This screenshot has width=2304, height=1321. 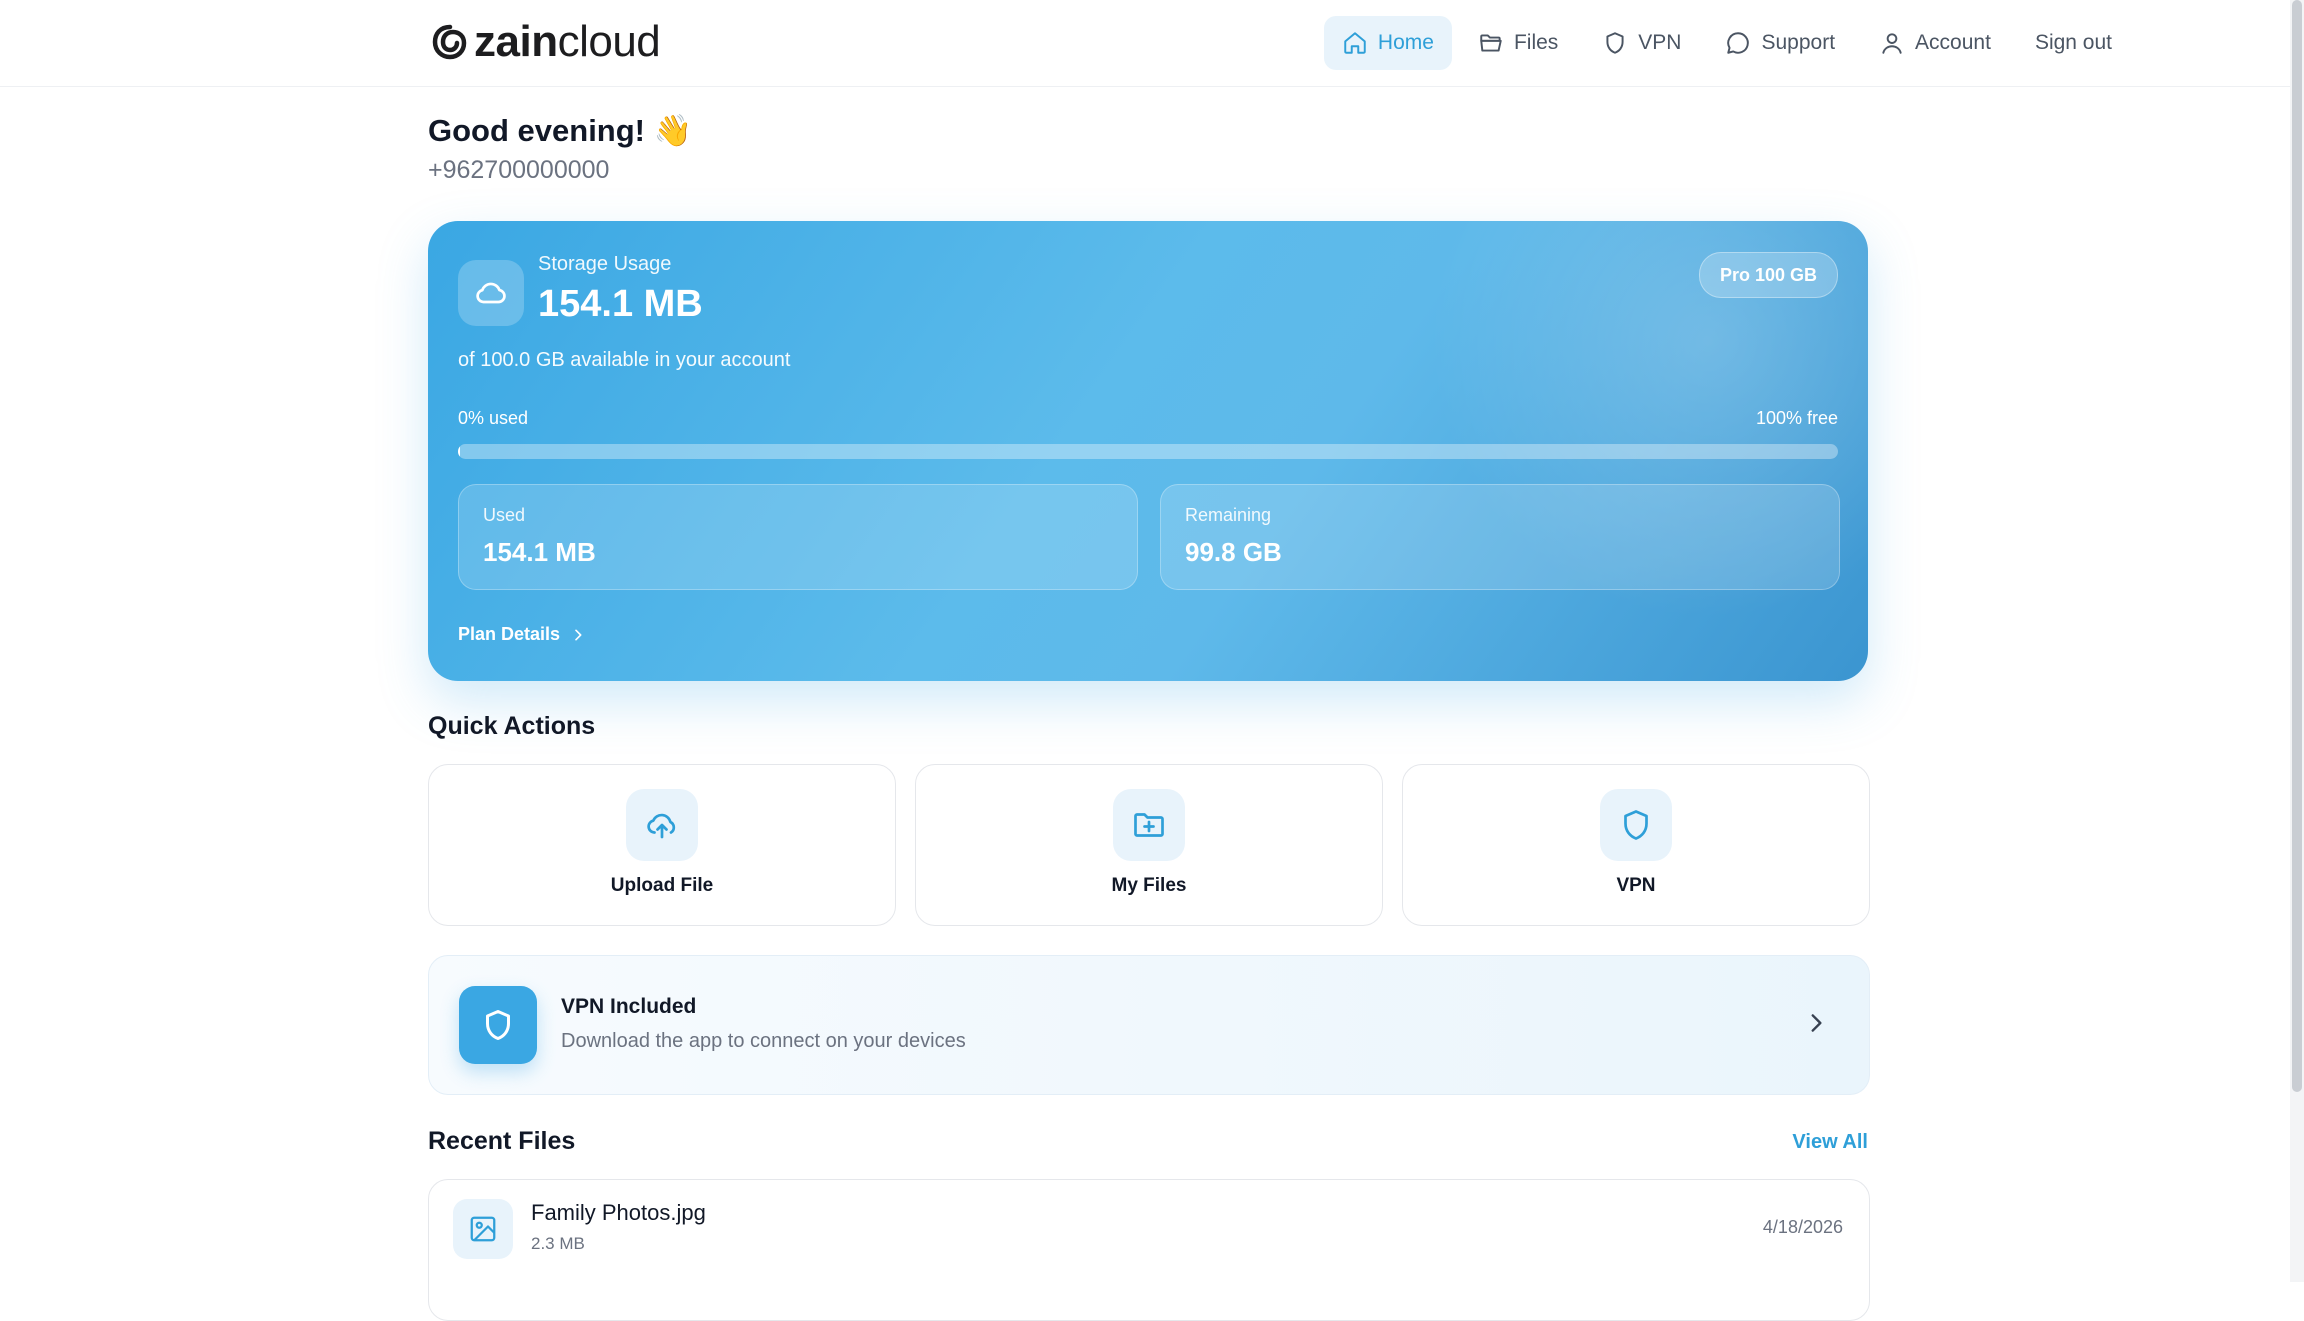 I want to click on recent-files-list: Family Photos.jpg 2.3 MB 4/18/2026, so click(x=1149, y=1250).